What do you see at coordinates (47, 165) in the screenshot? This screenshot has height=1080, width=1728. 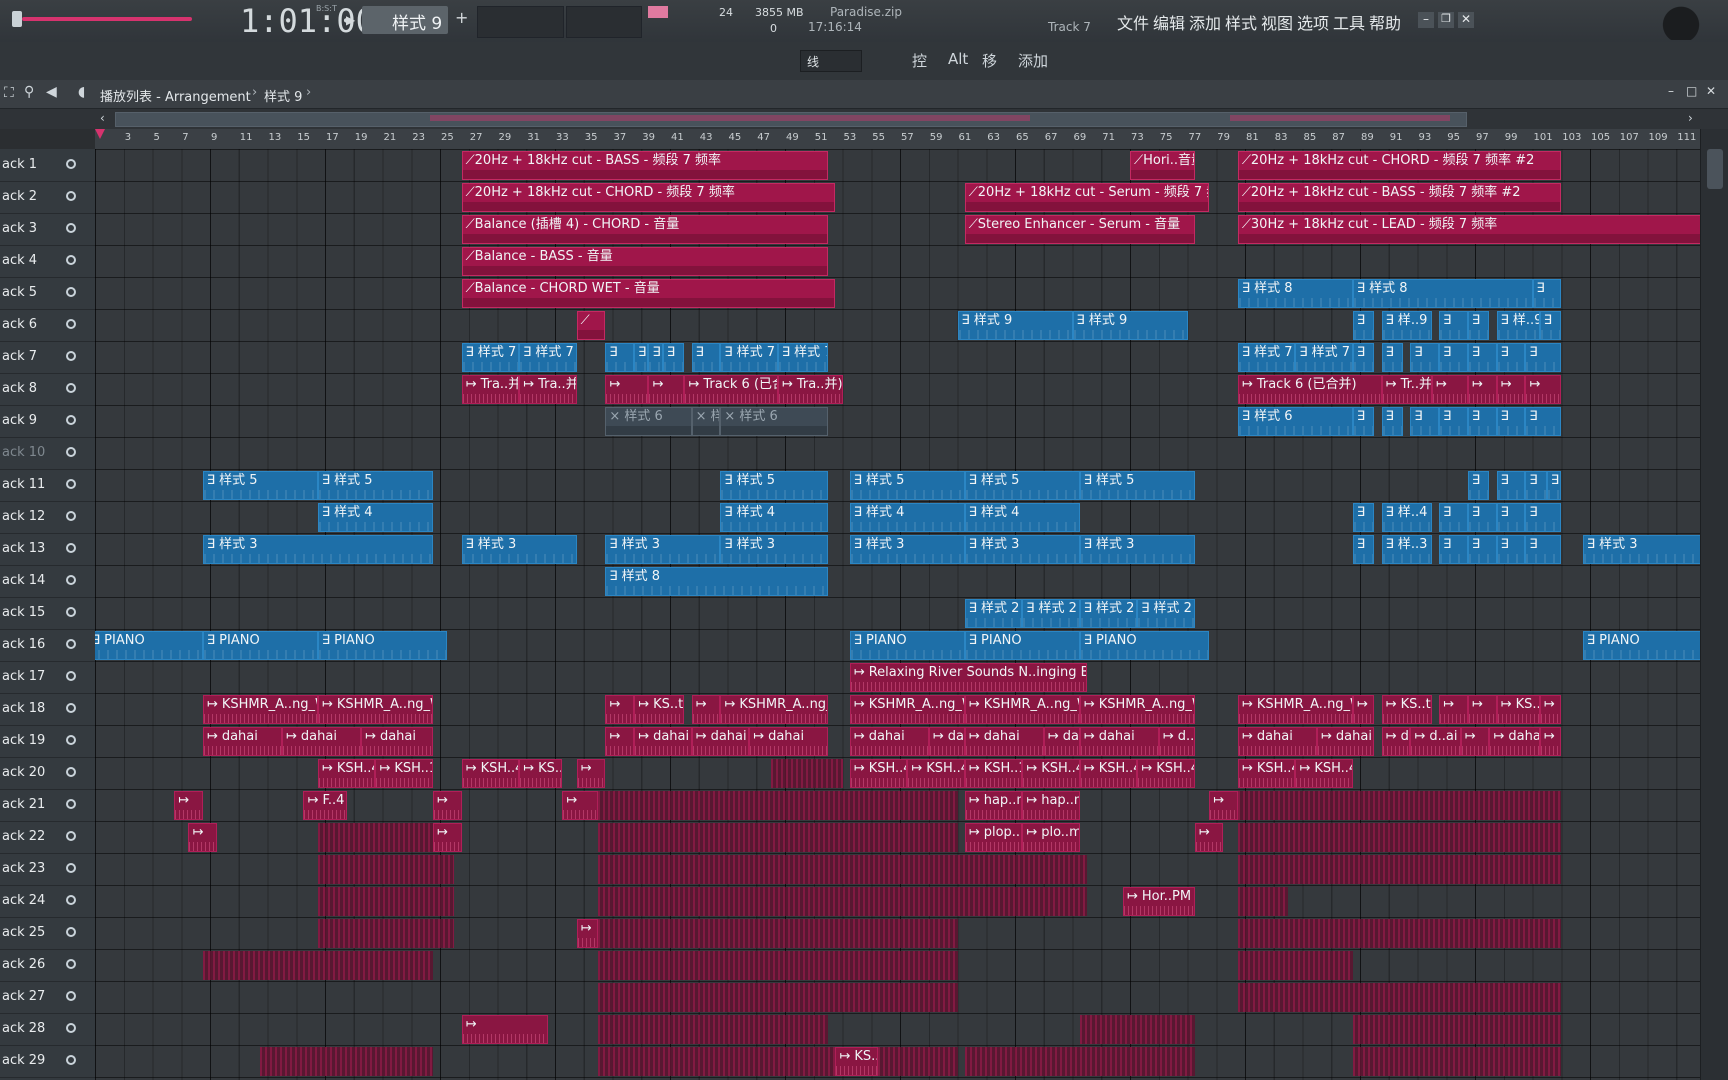 I see `track-header: ack 1` at bounding box center [47, 165].